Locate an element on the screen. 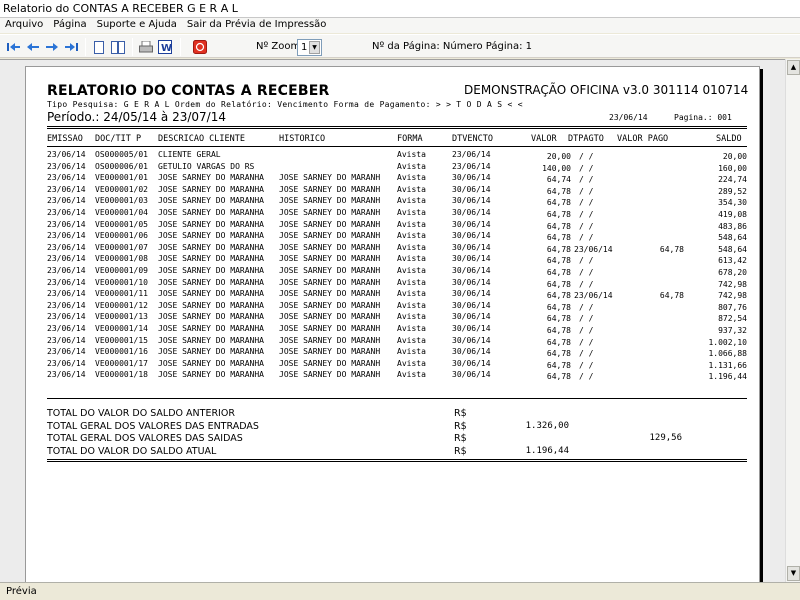 This screenshot has width=800, height=600. cell-saldo: 937,32 is located at coordinates (732, 330).